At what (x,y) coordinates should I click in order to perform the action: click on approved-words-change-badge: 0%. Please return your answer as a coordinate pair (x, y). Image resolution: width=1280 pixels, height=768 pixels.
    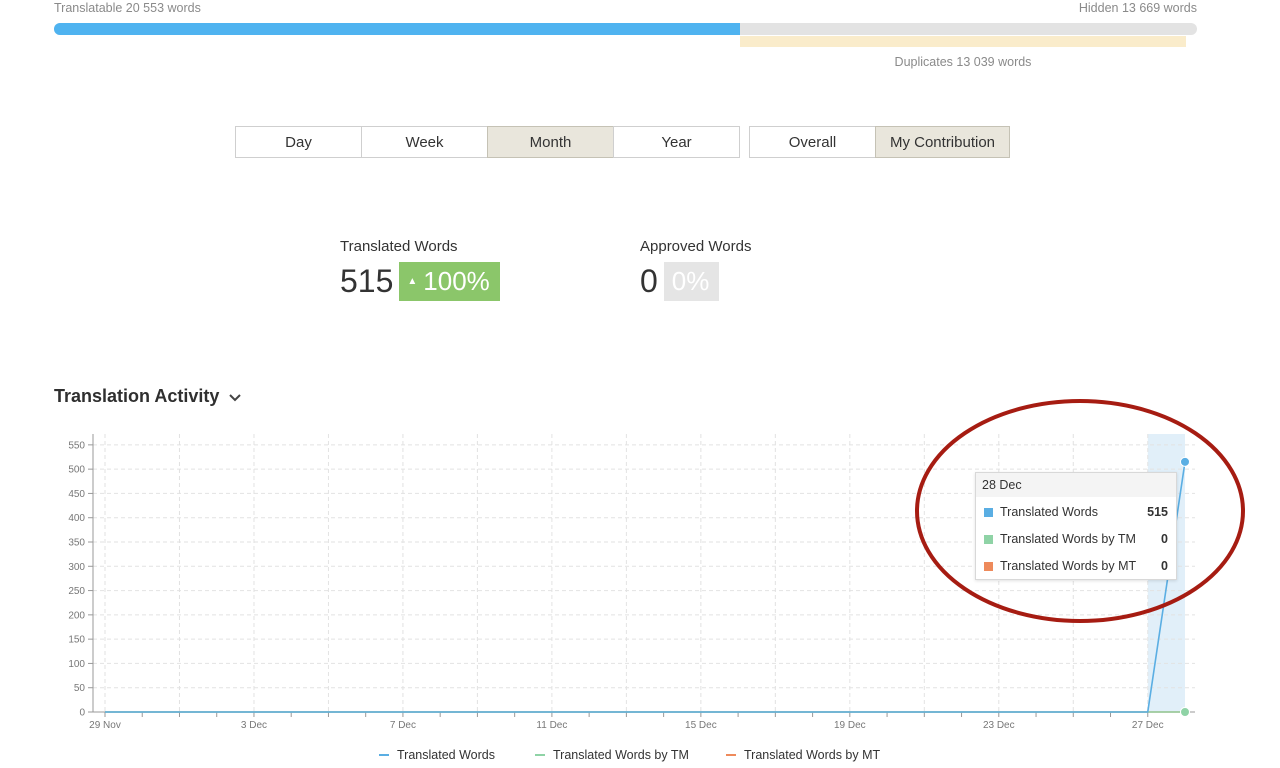
    Looking at the image, I should click on (691, 281).